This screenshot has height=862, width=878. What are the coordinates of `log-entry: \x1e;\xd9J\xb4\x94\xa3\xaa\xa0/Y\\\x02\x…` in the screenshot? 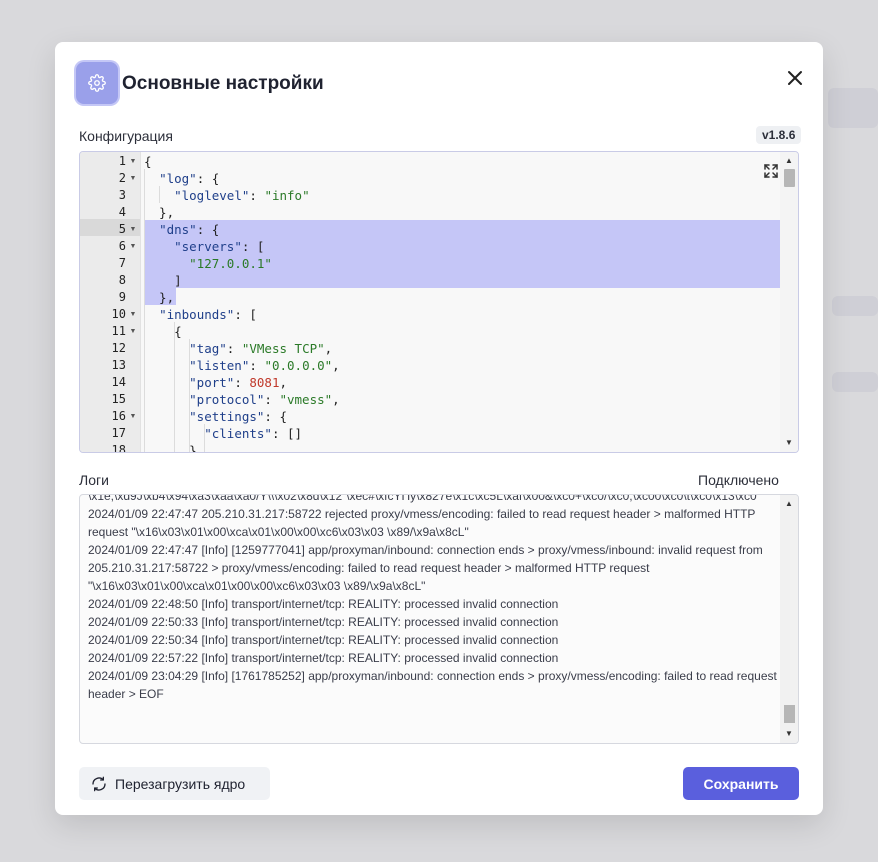 It's located at (424, 498).